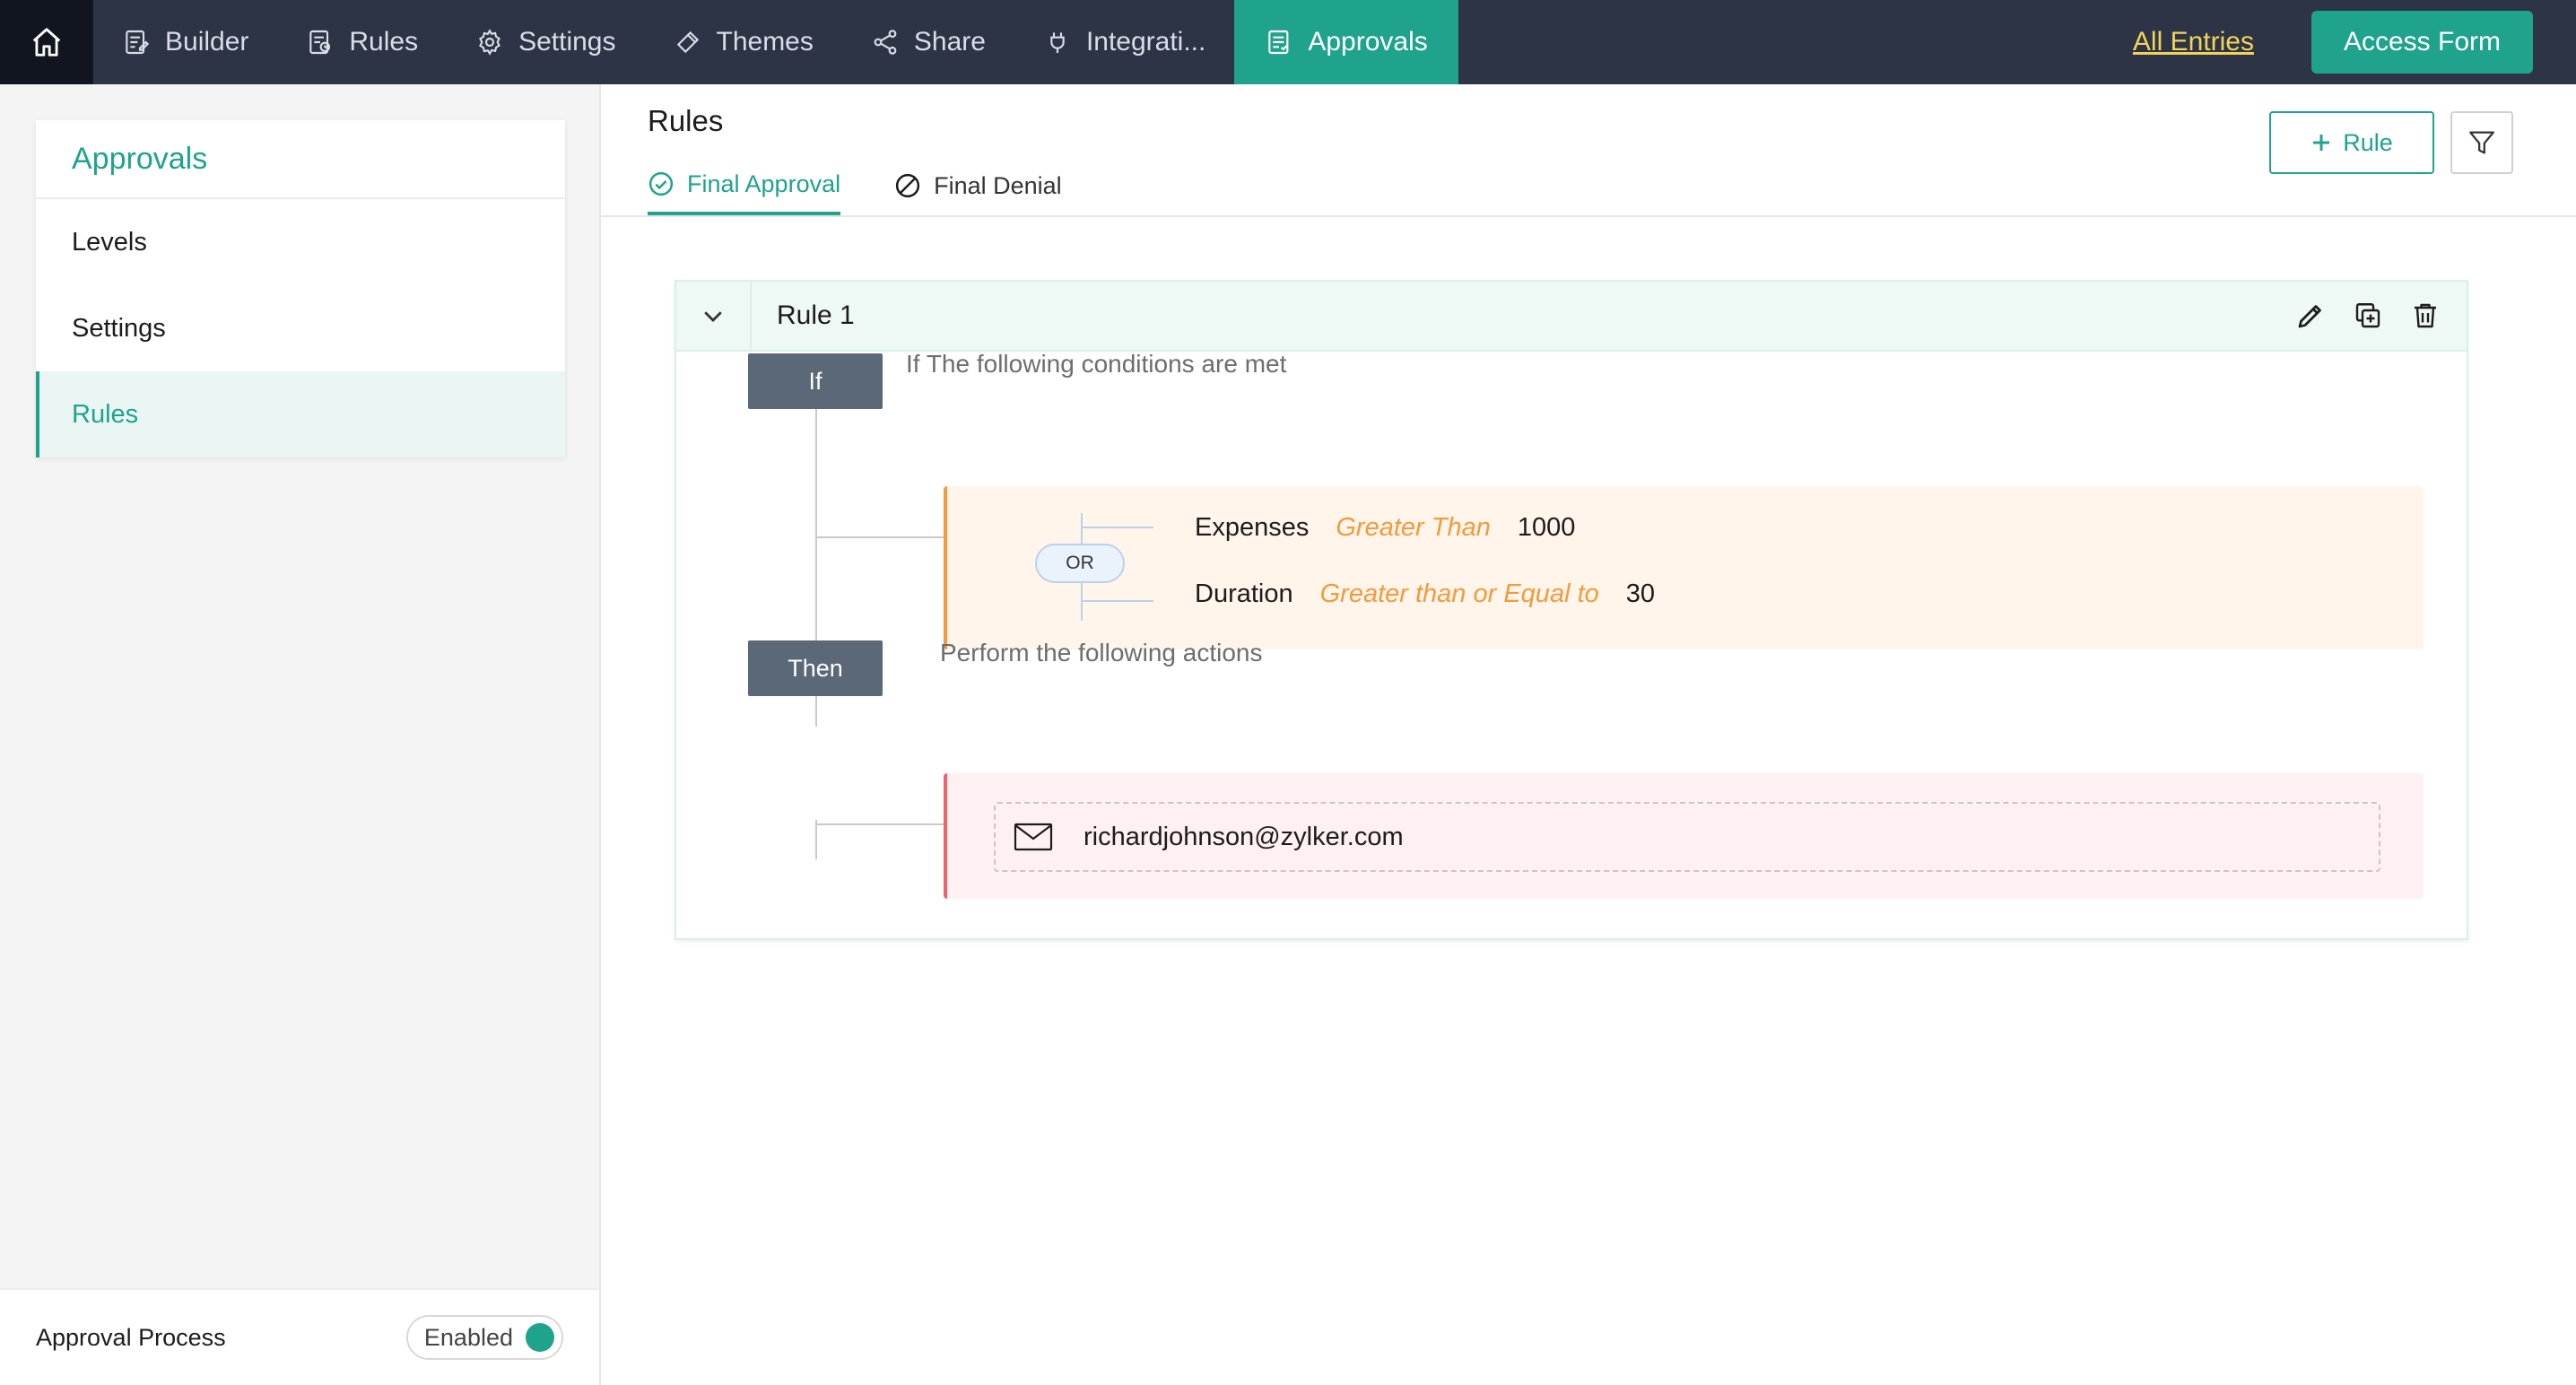 This screenshot has width=2576, height=1385. What do you see at coordinates (1252, 527) in the screenshot?
I see `condition-field: Expenses` at bounding box center [1252, 527].